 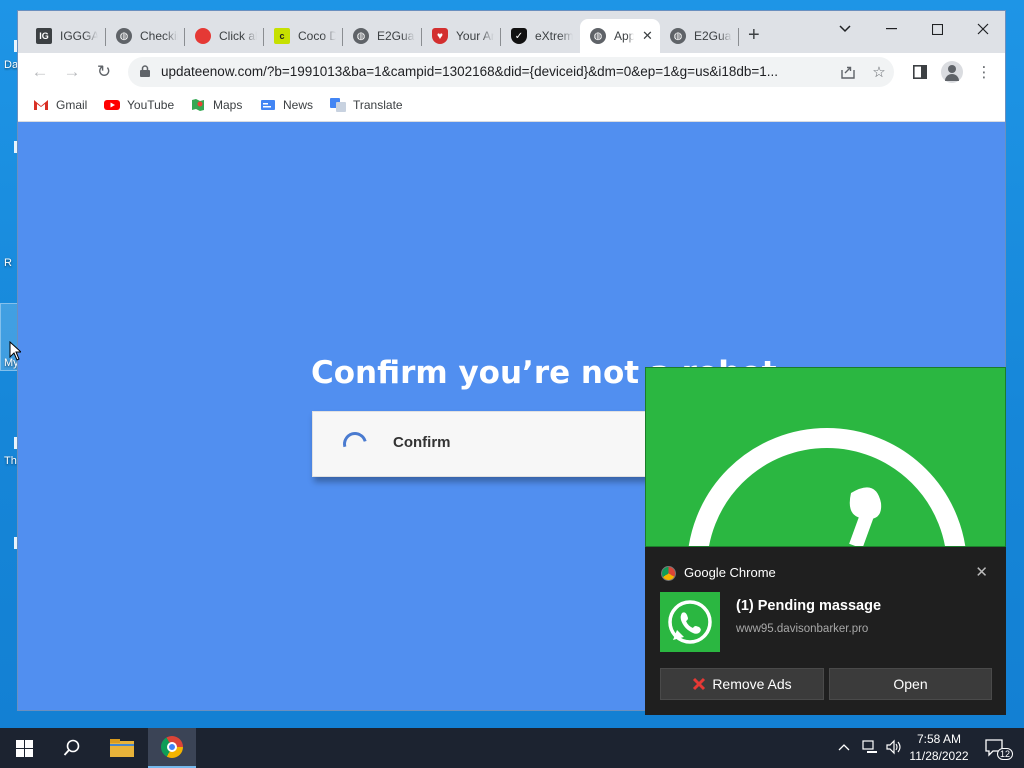 What do you see at coordinates (145, 71) in the screenshot?
I see `lock-icon` at bounding box center [145, 71].